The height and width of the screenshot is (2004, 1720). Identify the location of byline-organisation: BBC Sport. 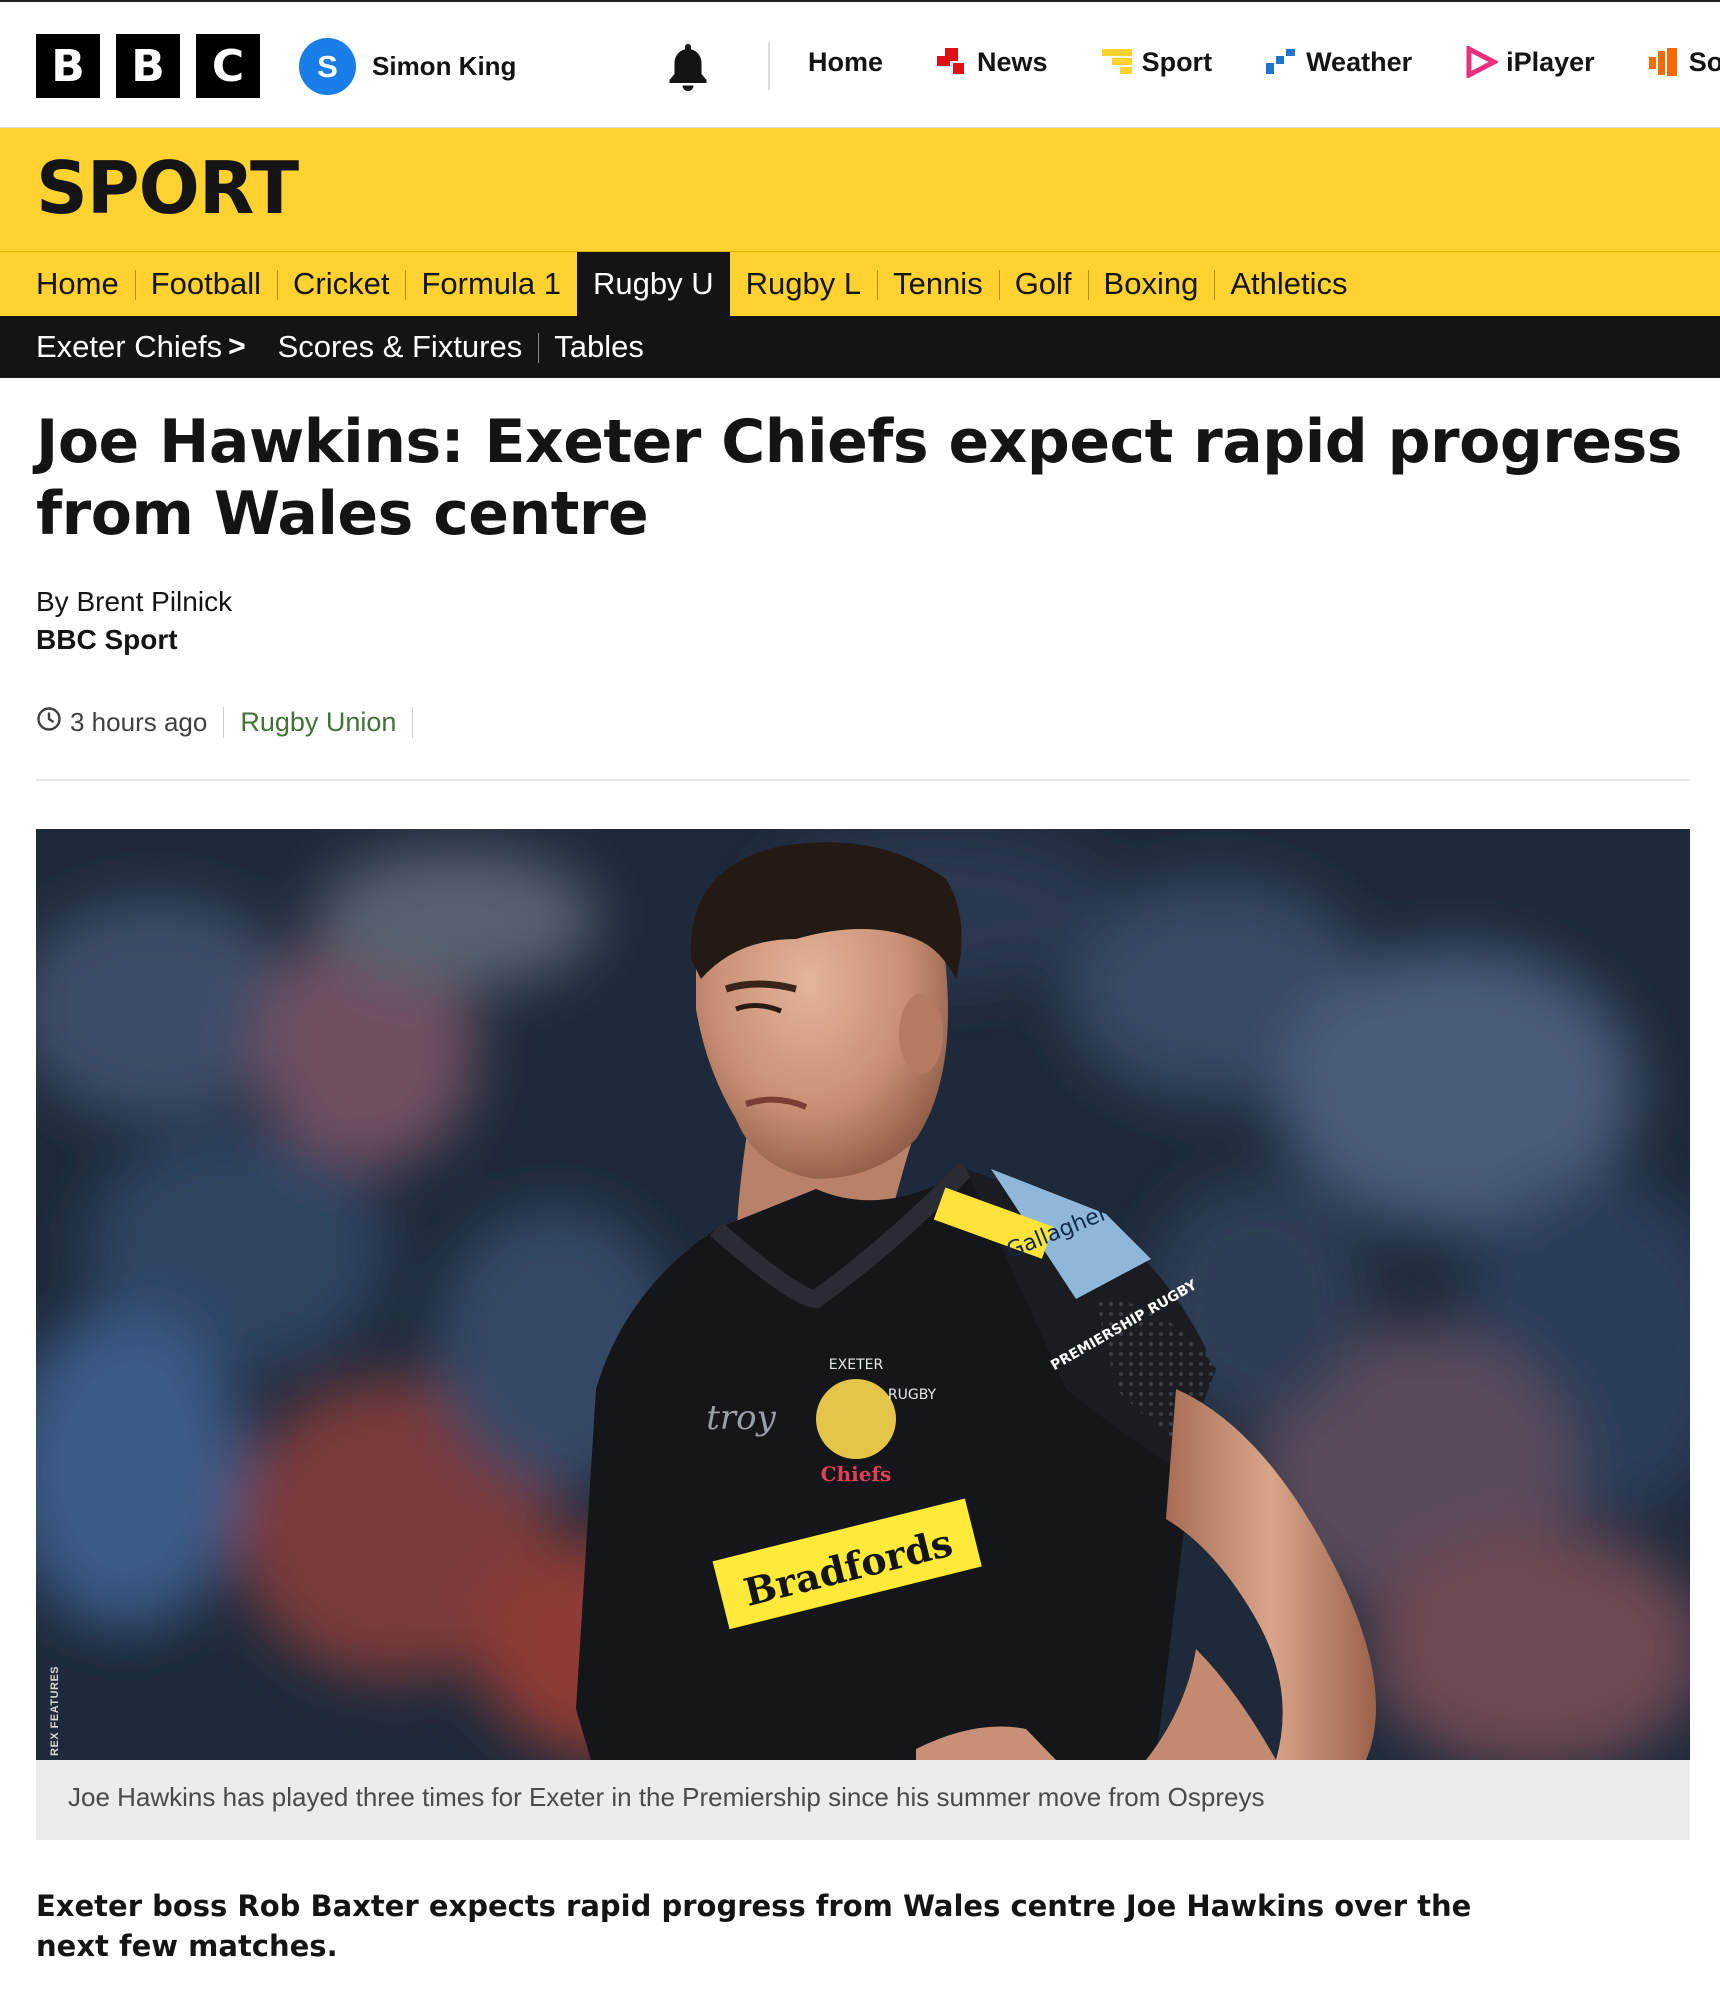
(107, 639).